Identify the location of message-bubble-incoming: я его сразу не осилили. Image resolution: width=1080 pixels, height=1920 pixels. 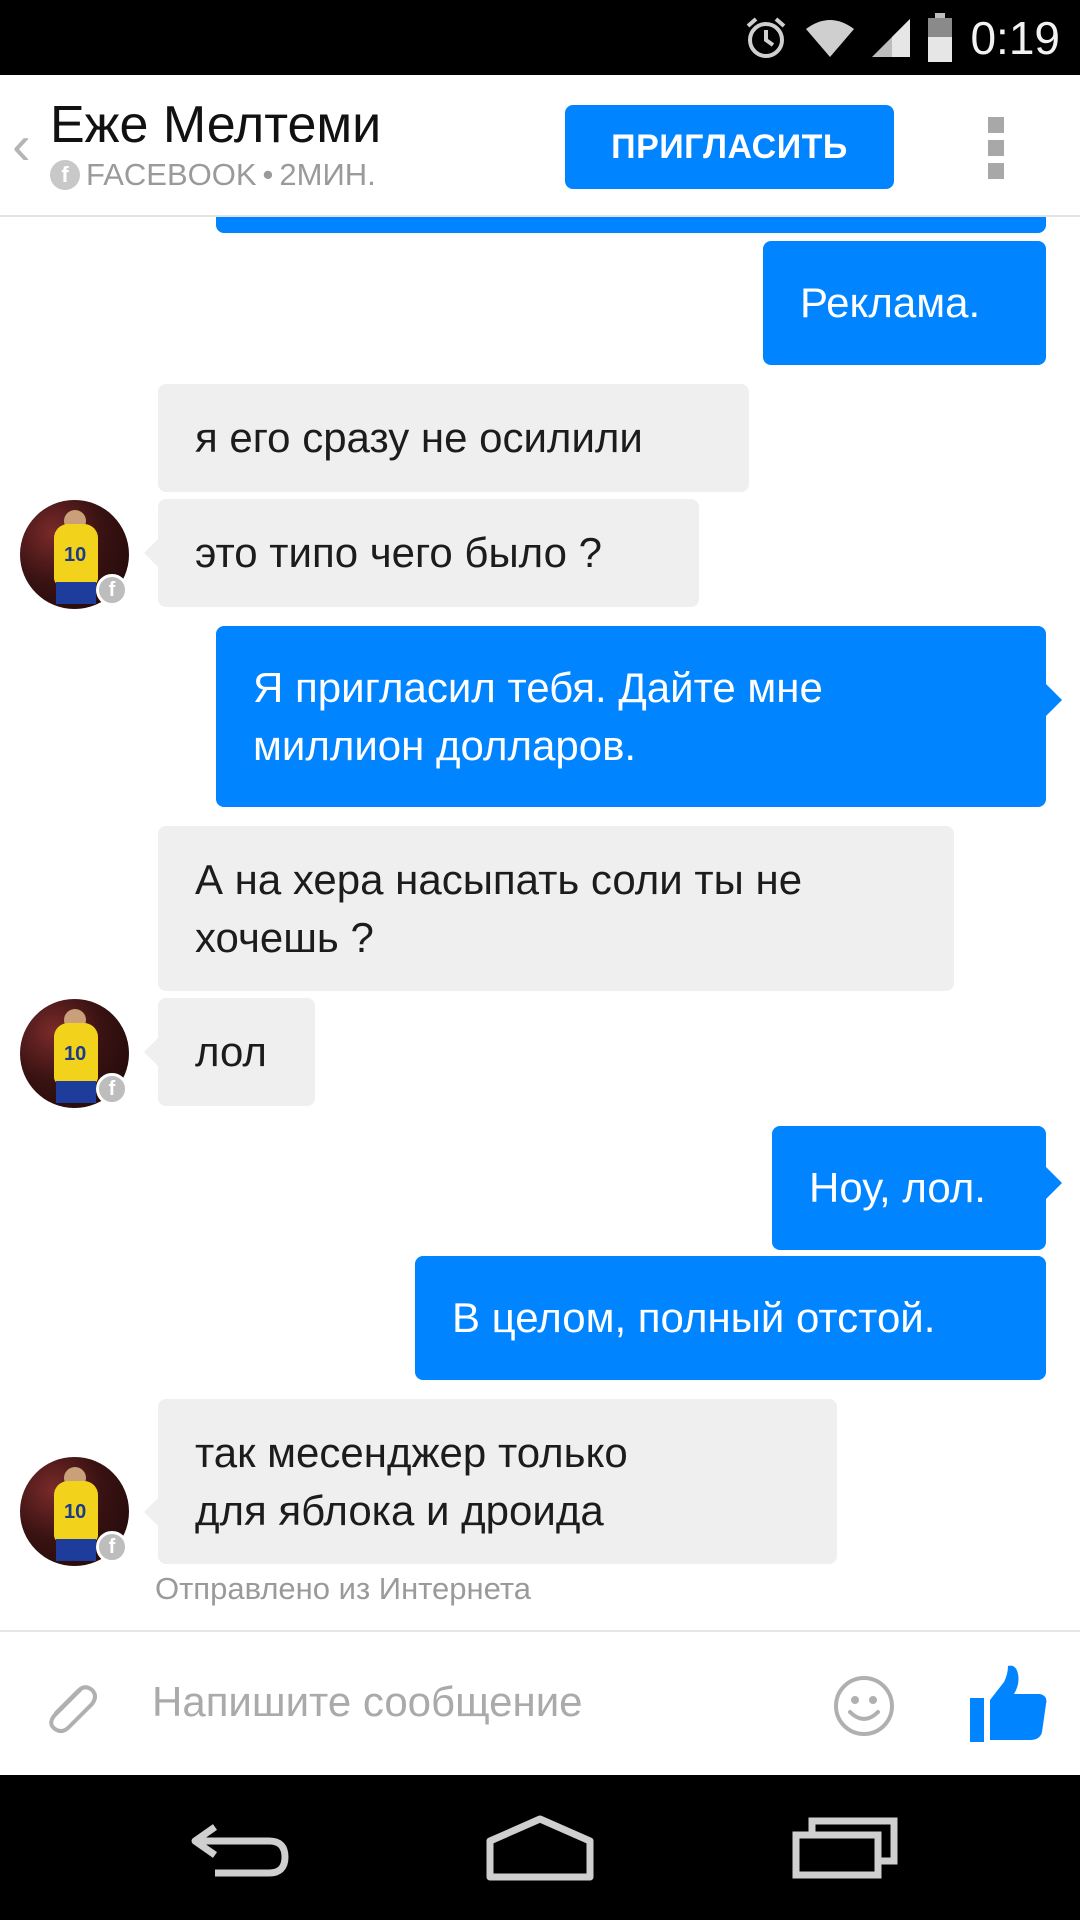
(453, 438).